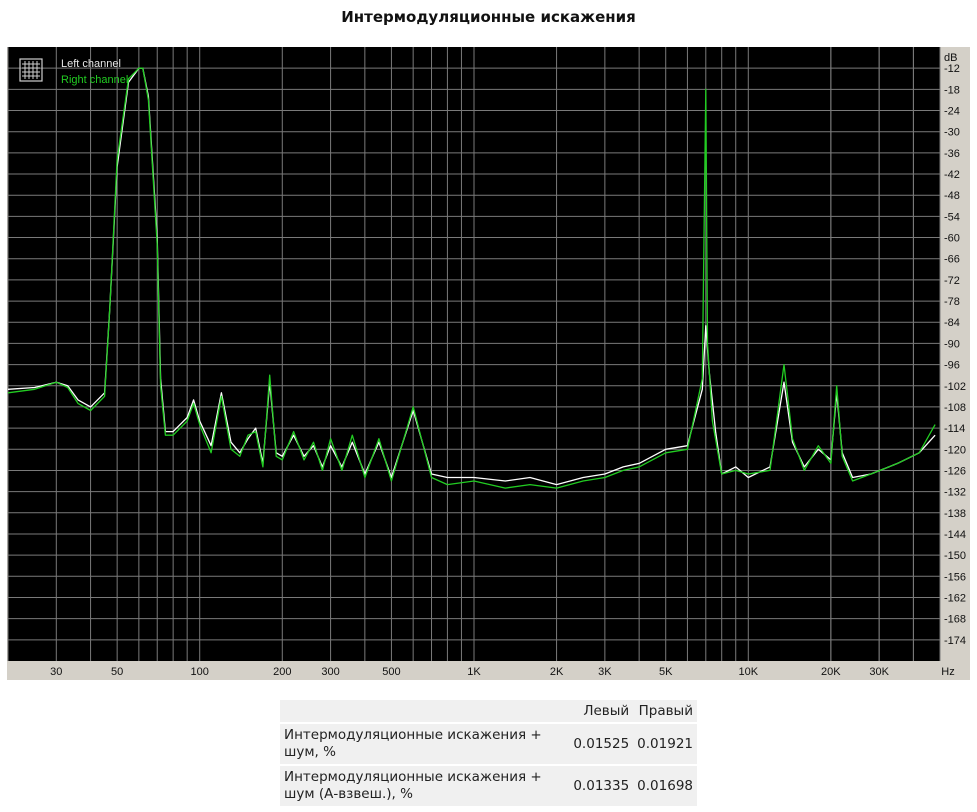  What do you see at coordinates (955, 620) in the screenshot?
I see `y-tick-label: -168` at bounding box center [955, 620].